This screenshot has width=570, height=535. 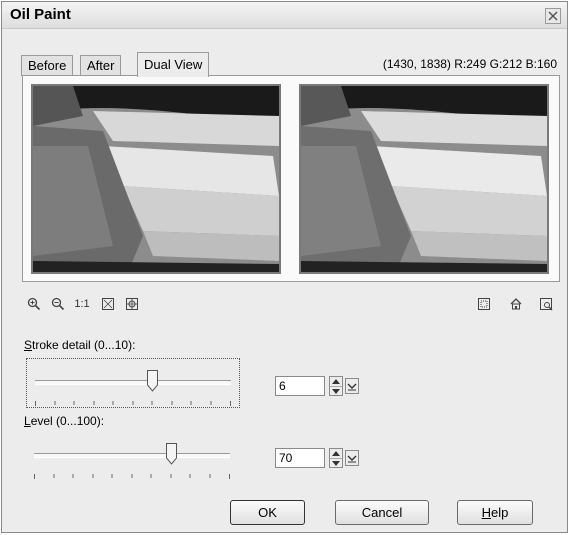 I want to click on window-title: Oil Paint, so click(x=40, y=14).